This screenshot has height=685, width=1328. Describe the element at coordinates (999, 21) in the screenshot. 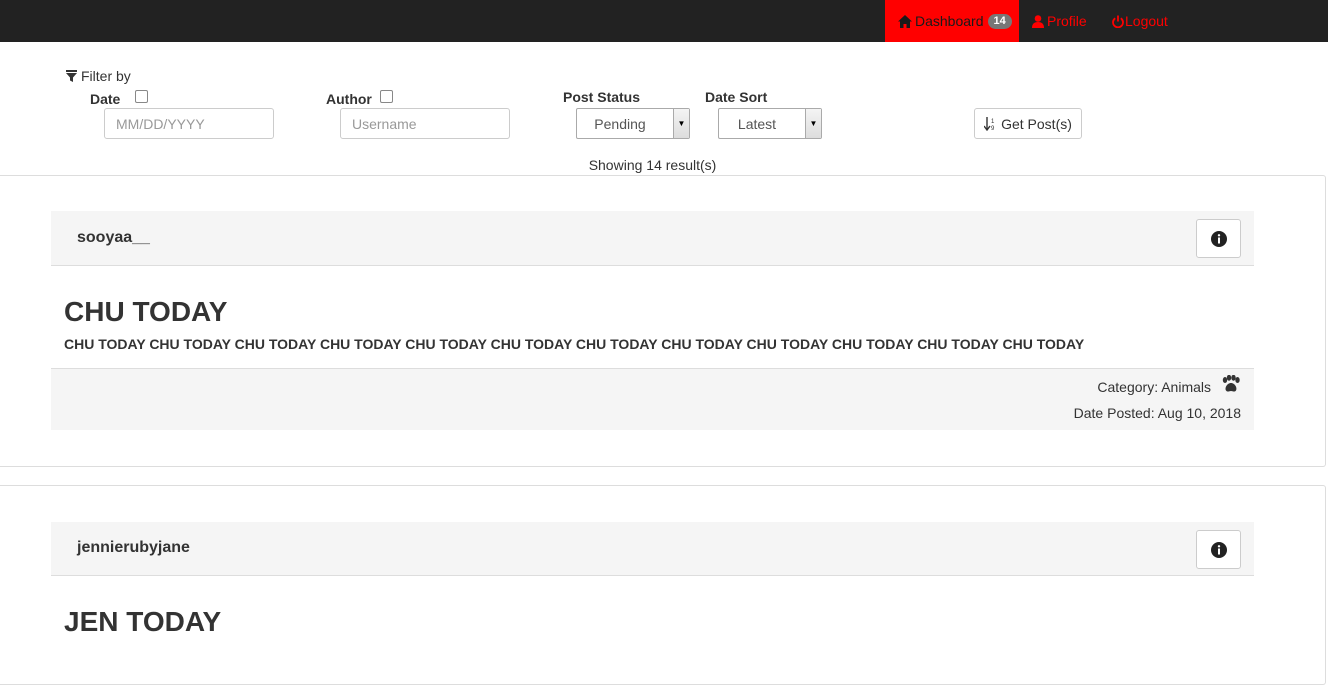

I see `notification-badge: 14` at that location.